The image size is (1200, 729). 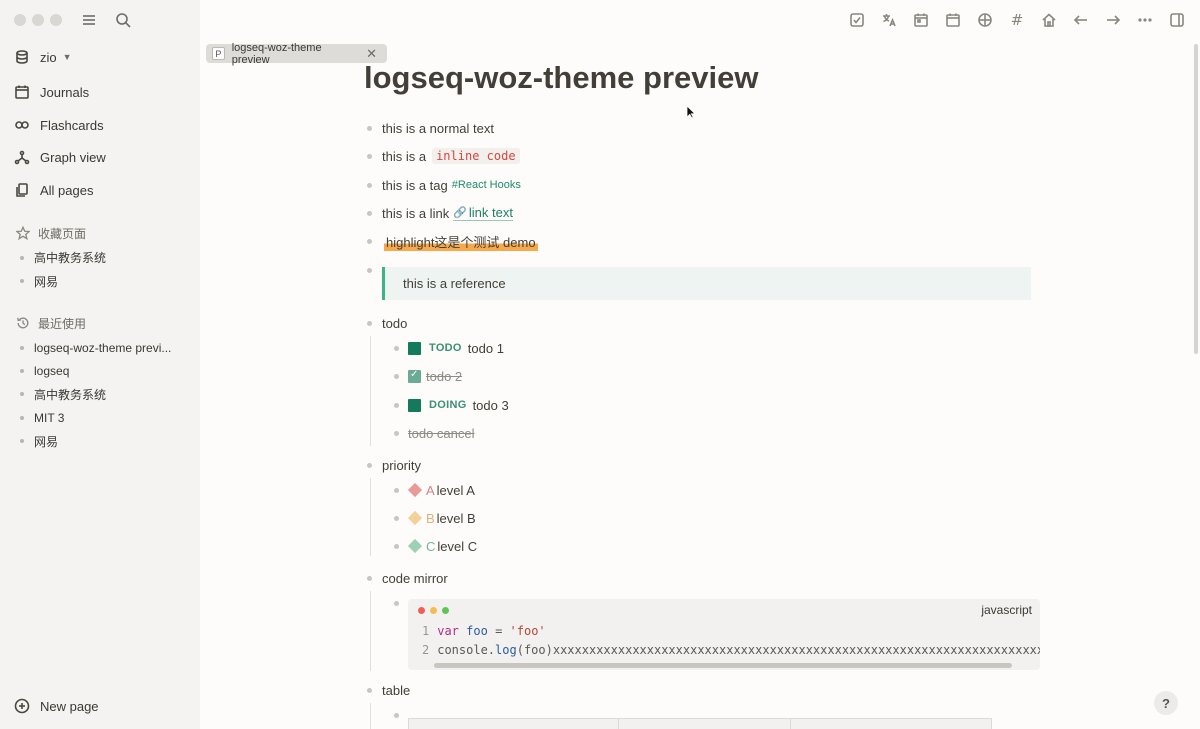 I want to click on recent-item: 高中教务系统, so click(x=95, y=394).